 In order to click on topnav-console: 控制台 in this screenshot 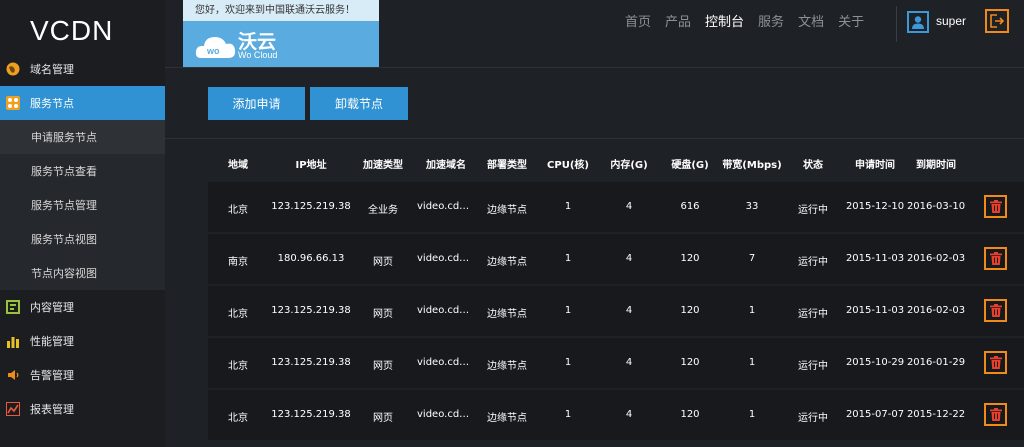, I will do `click(724, 23)`.